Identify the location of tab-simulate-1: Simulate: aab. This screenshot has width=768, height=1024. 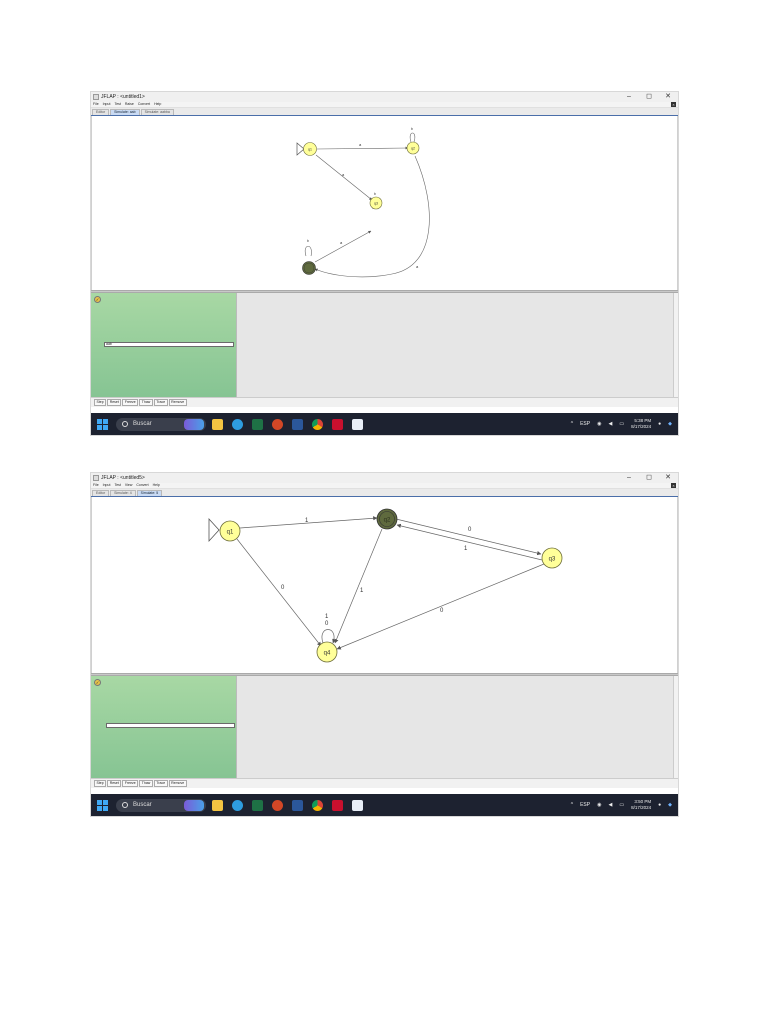
(125, 112).